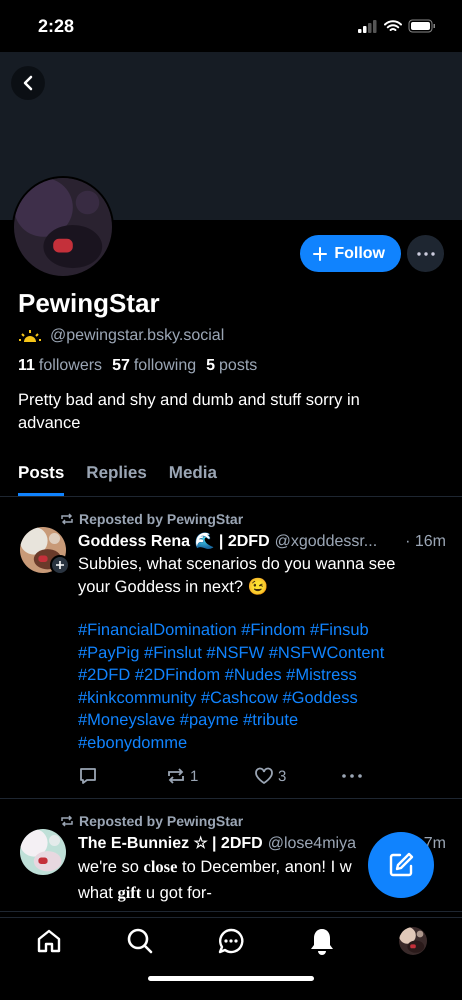 Image resolution: width=462 pixels, height=1000 pixels. Describe the element at coordinates (422, 26) in the screenshot. I see `battery-icon` at that location.